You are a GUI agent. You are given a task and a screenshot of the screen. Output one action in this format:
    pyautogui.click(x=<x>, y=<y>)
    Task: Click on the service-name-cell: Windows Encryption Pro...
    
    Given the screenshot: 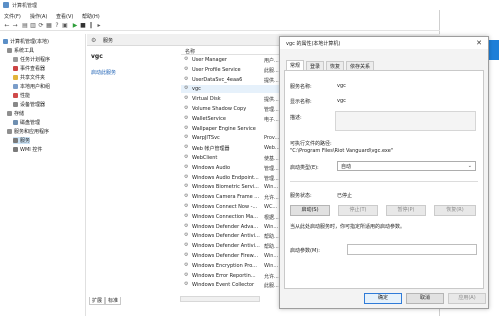 What is the action you would take?
    pyautogui.click(x=224, y=265)
    